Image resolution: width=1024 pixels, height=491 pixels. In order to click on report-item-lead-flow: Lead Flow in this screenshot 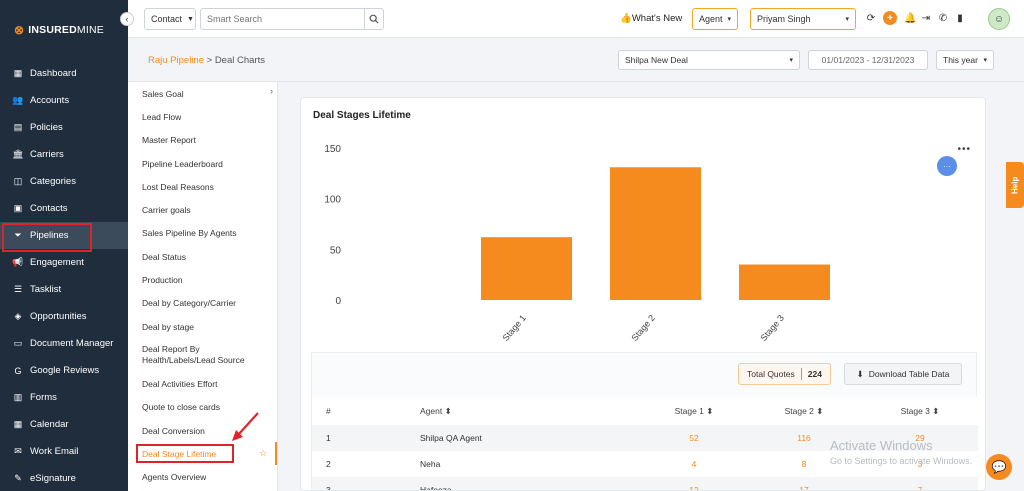, I will do `click(202, 116)`.